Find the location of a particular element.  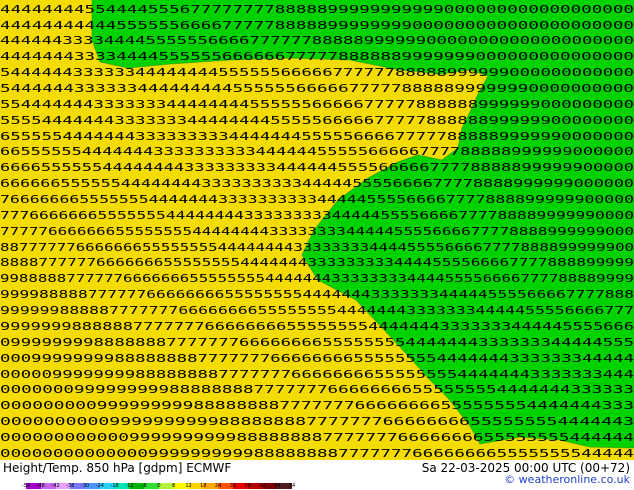

scale-tick-label: -42 is located at coordinates (55, 486).